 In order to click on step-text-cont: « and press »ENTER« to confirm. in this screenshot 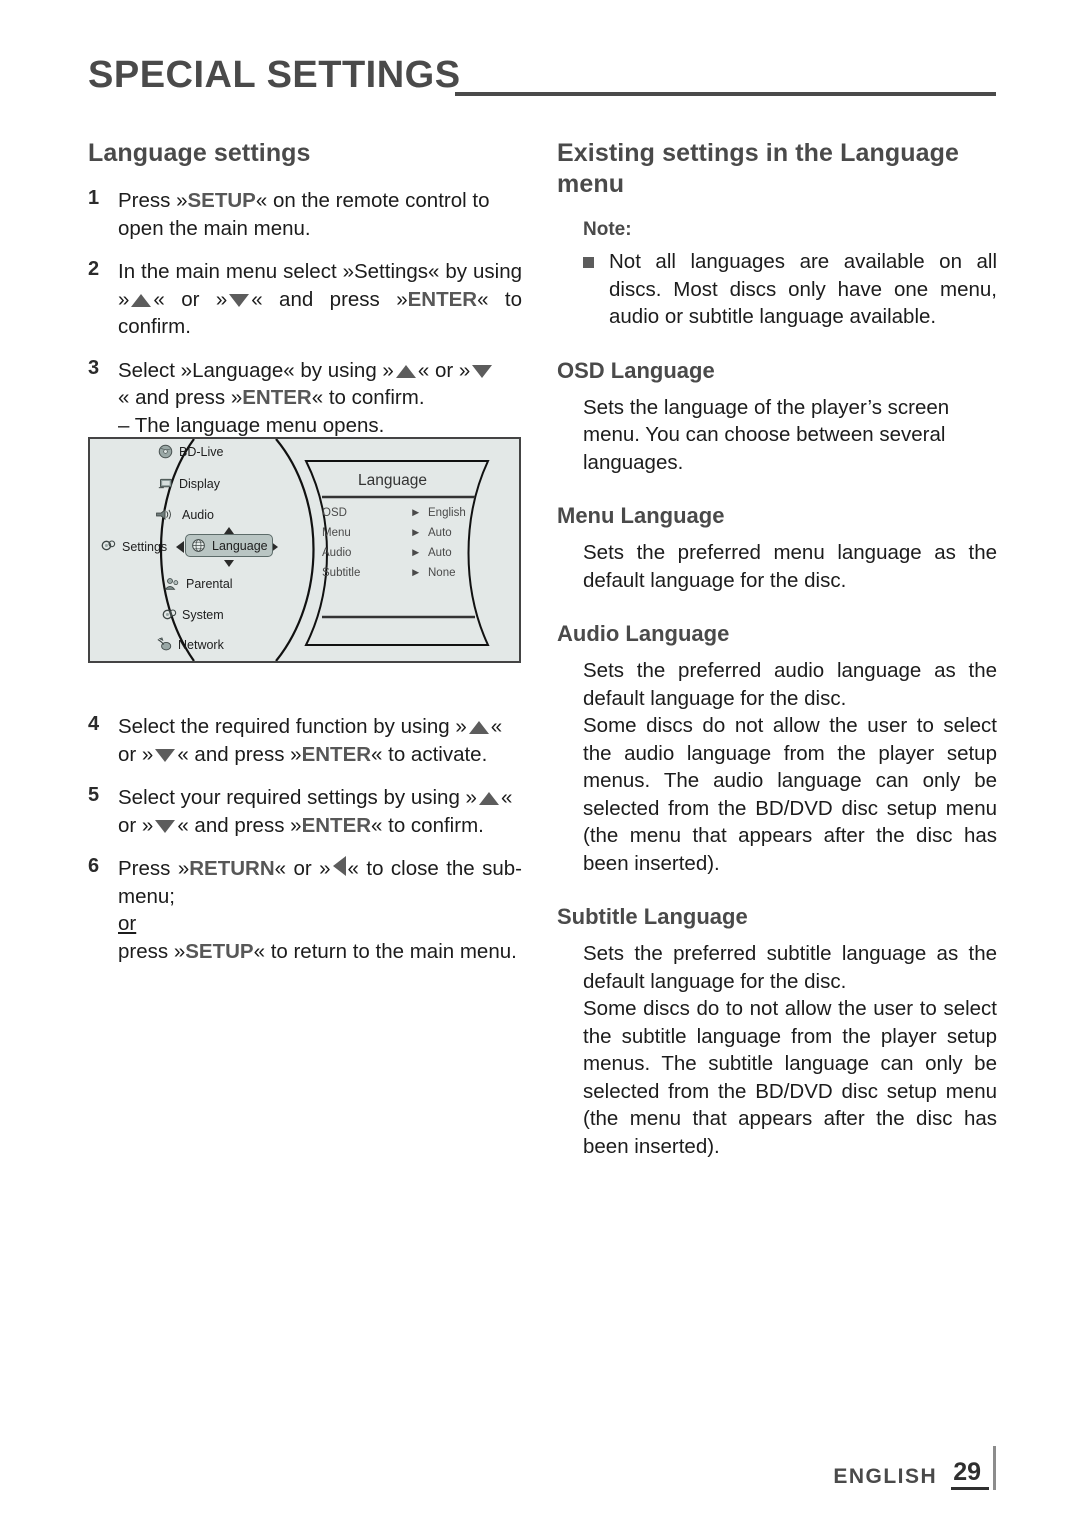, I will do `click(320, 398)`.